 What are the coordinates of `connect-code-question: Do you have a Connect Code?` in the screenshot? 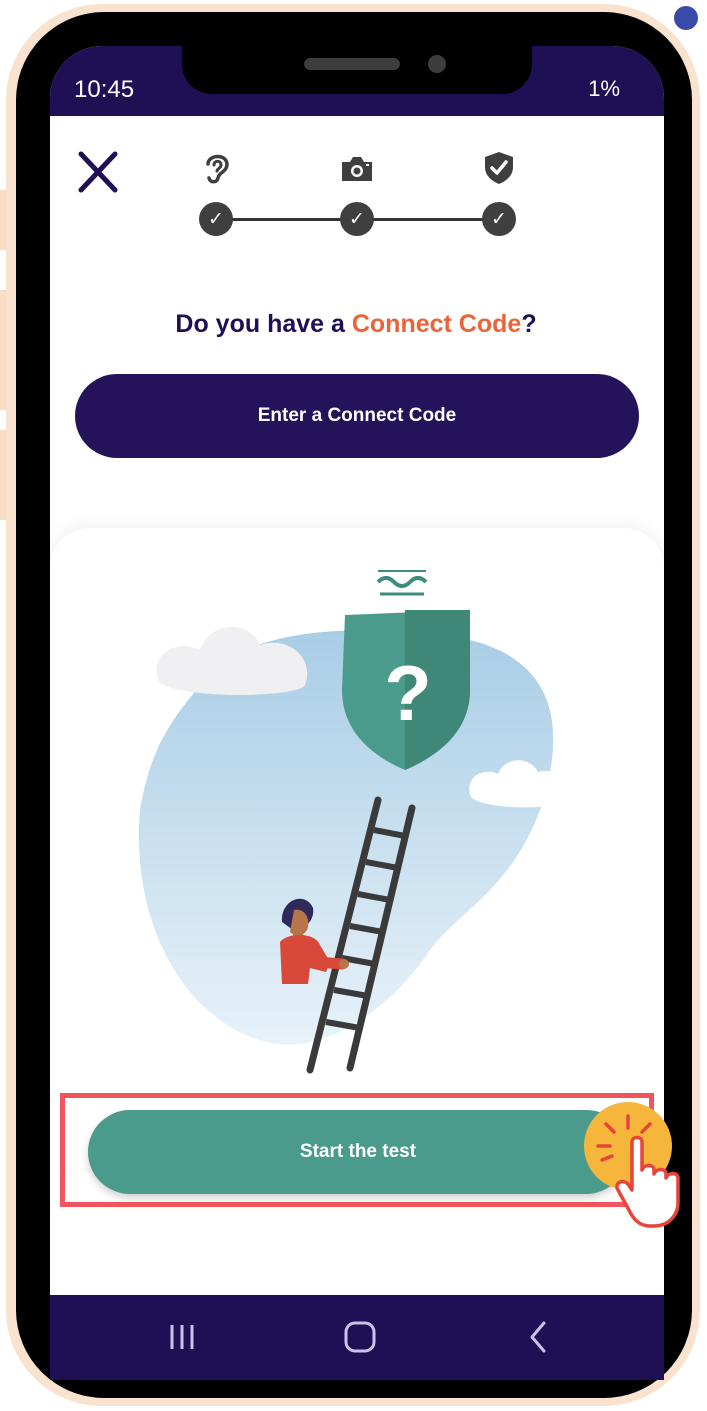 It's located at (356, 324).